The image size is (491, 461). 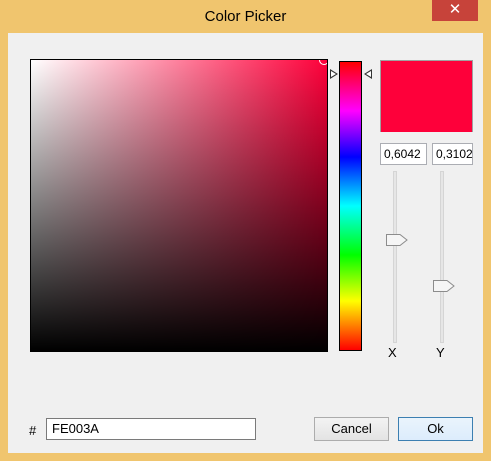 What do you see at coordinates (435, 429) in the screenshot?
I see `ok-button: Ok` at bounding box center [435, 429].